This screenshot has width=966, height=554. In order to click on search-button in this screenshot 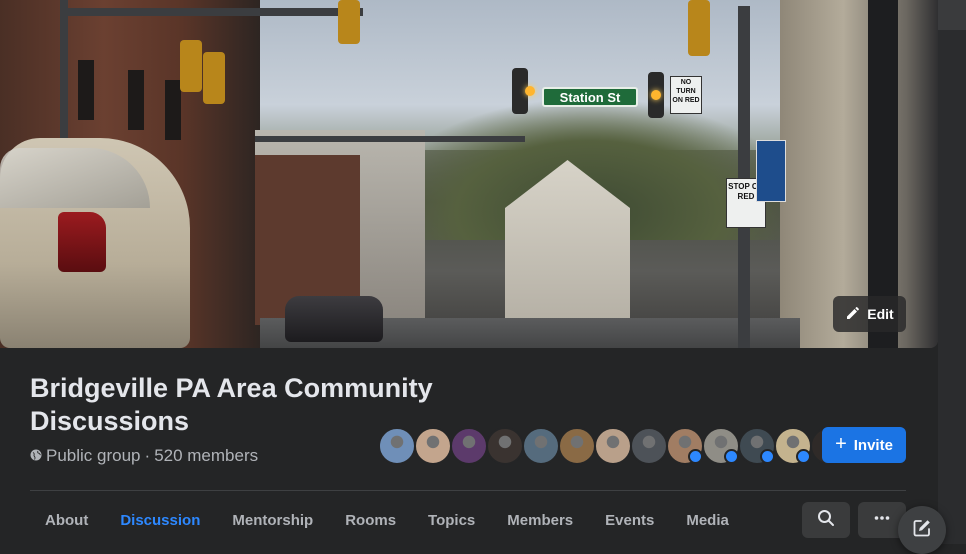, I will do `click(826, 520)`.